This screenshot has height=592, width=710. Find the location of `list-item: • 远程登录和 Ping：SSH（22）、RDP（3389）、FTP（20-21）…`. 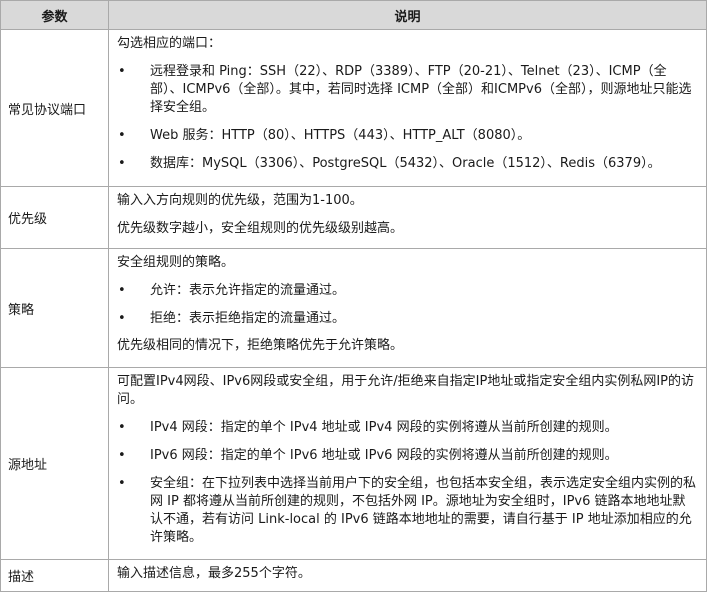

list-item: • 远程登录和 Ping：SSH（22）、RDP（3389）、FTP（20-21）… is located at coordinates (407, 90).